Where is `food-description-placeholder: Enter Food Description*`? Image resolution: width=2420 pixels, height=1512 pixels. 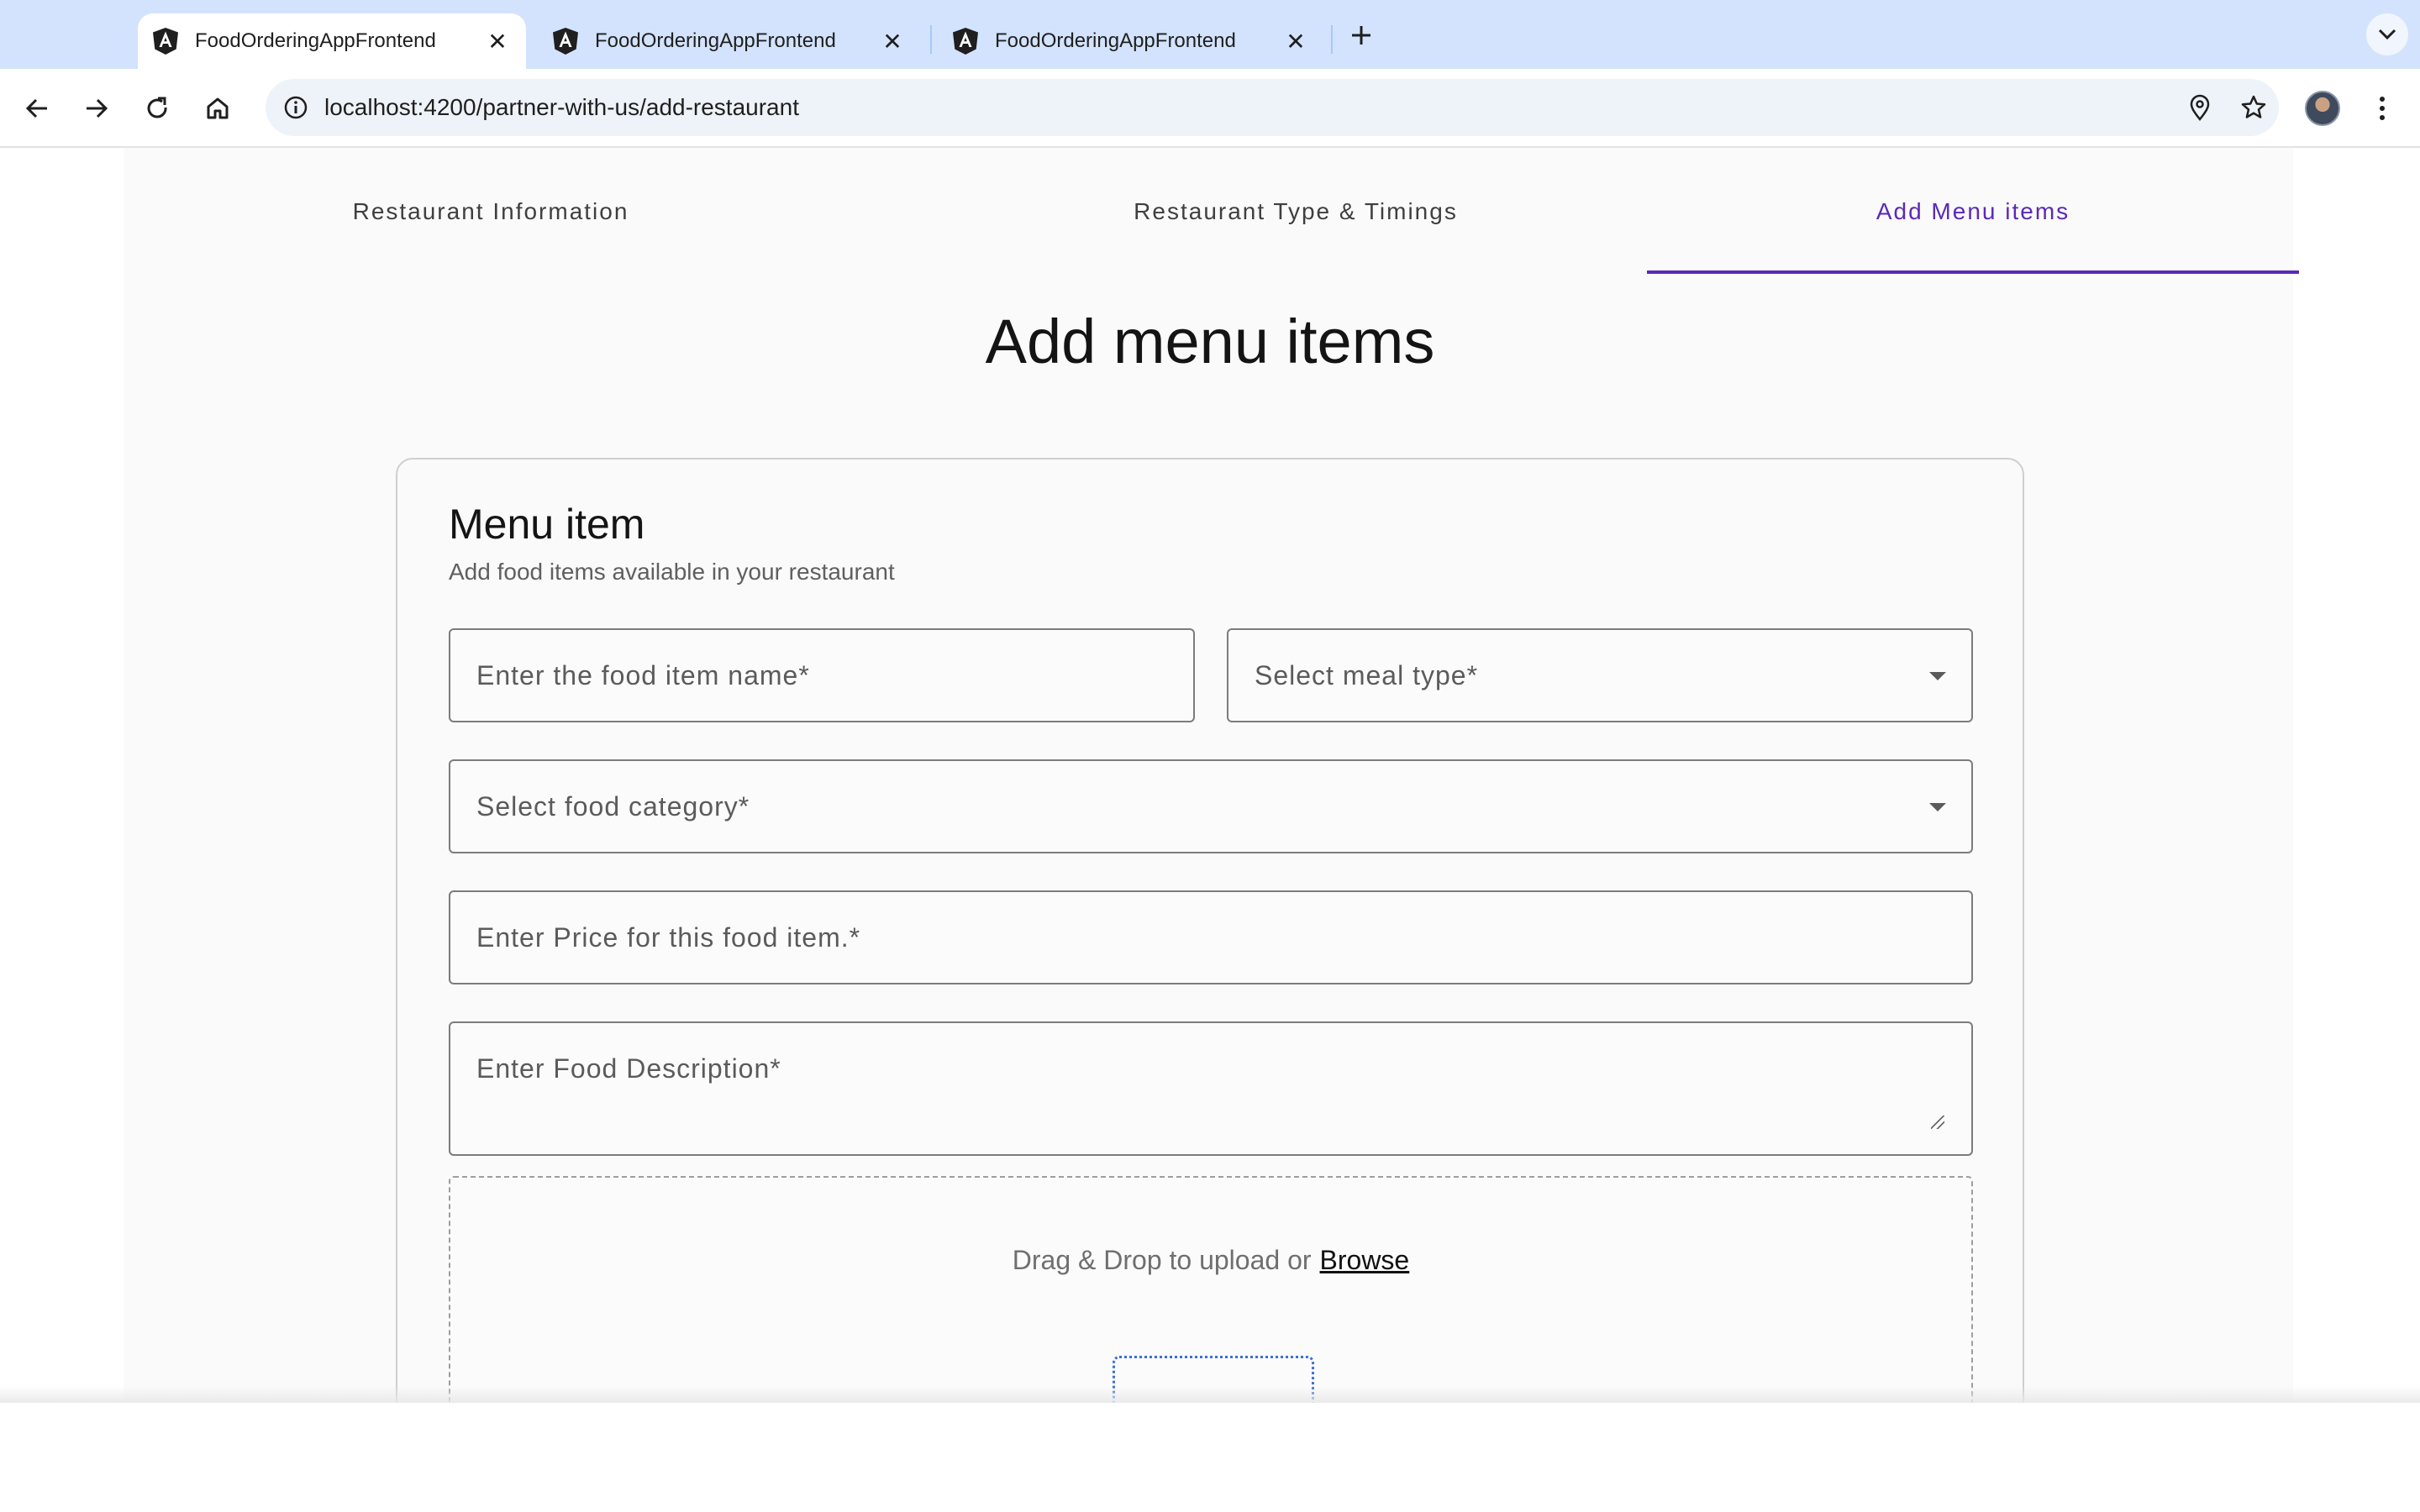 food-description-placeholder: Enter Food Description* is located at coordinates (628, 1068).